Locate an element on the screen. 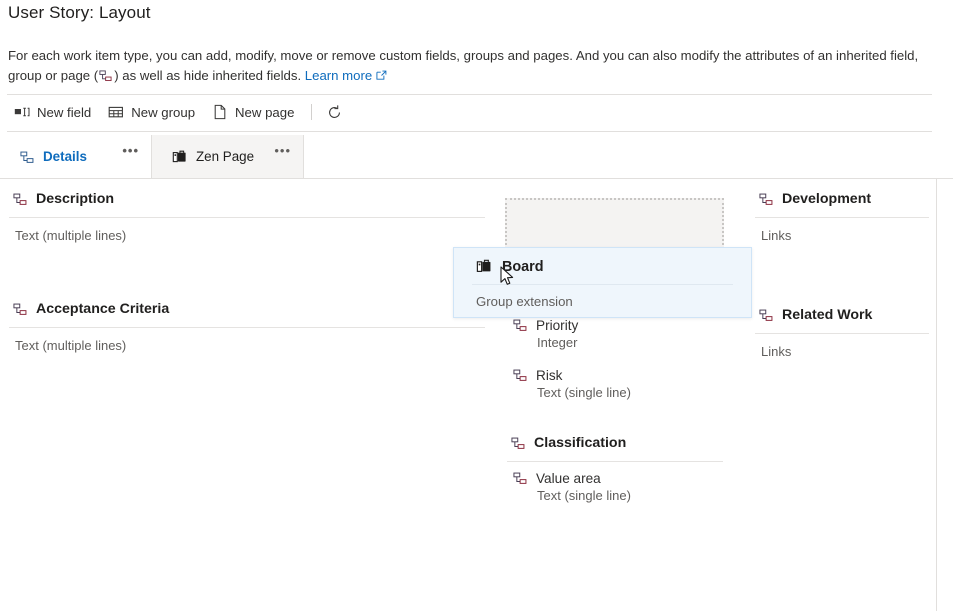 Image resolution: width=953 pixels, height=611 pixels. drag-preview-card: Board Group extension is located at coordinates (602, 282).